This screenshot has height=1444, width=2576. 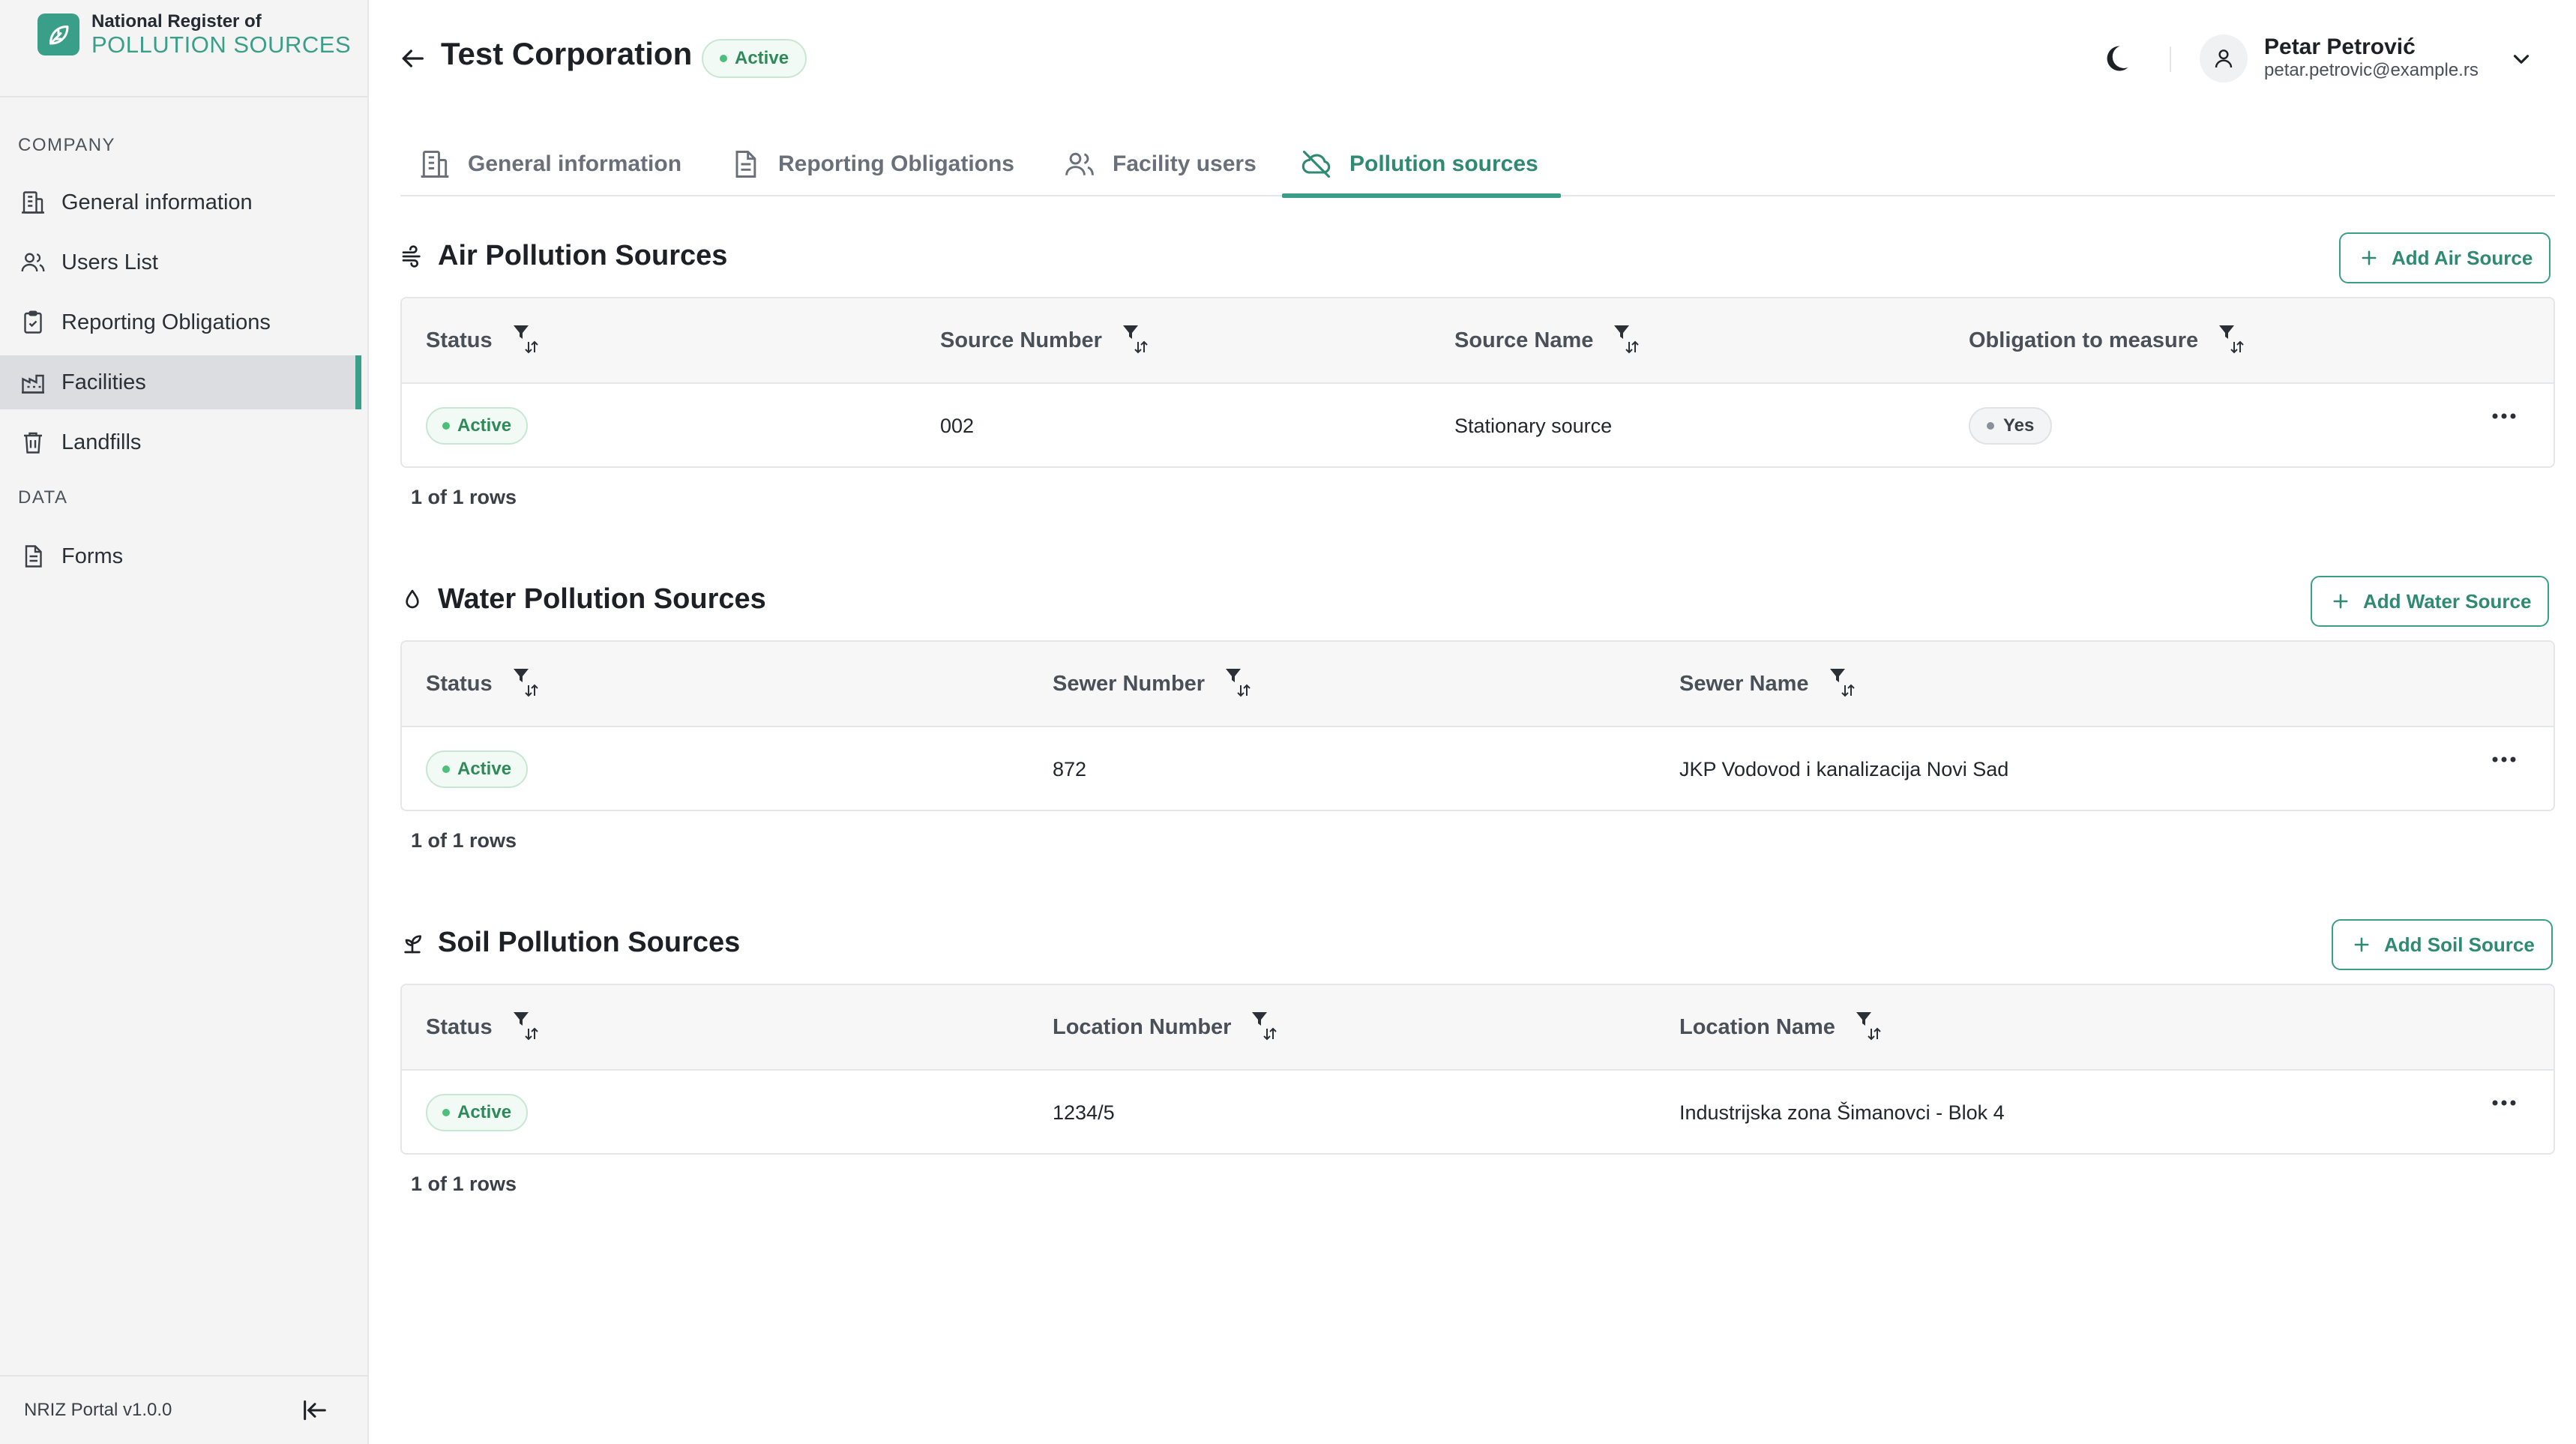 I want to click on user-email: petar.petrovic@example.rs, so click(x=2371, y=70).